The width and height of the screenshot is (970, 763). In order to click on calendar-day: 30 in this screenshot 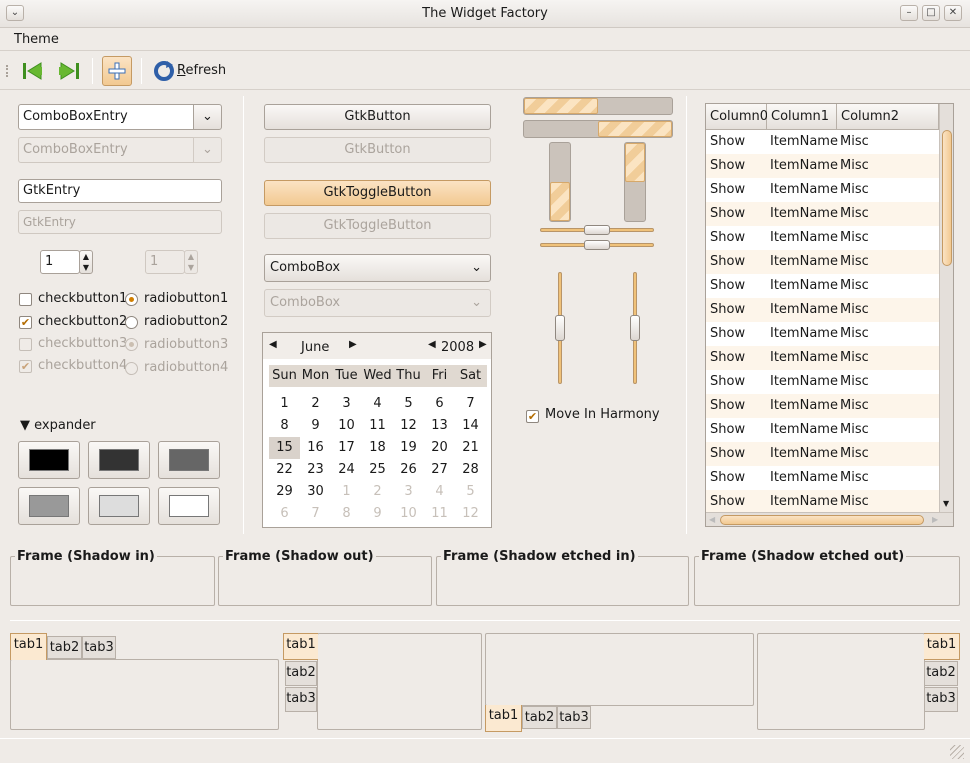, I will do `click(315, 492)`.